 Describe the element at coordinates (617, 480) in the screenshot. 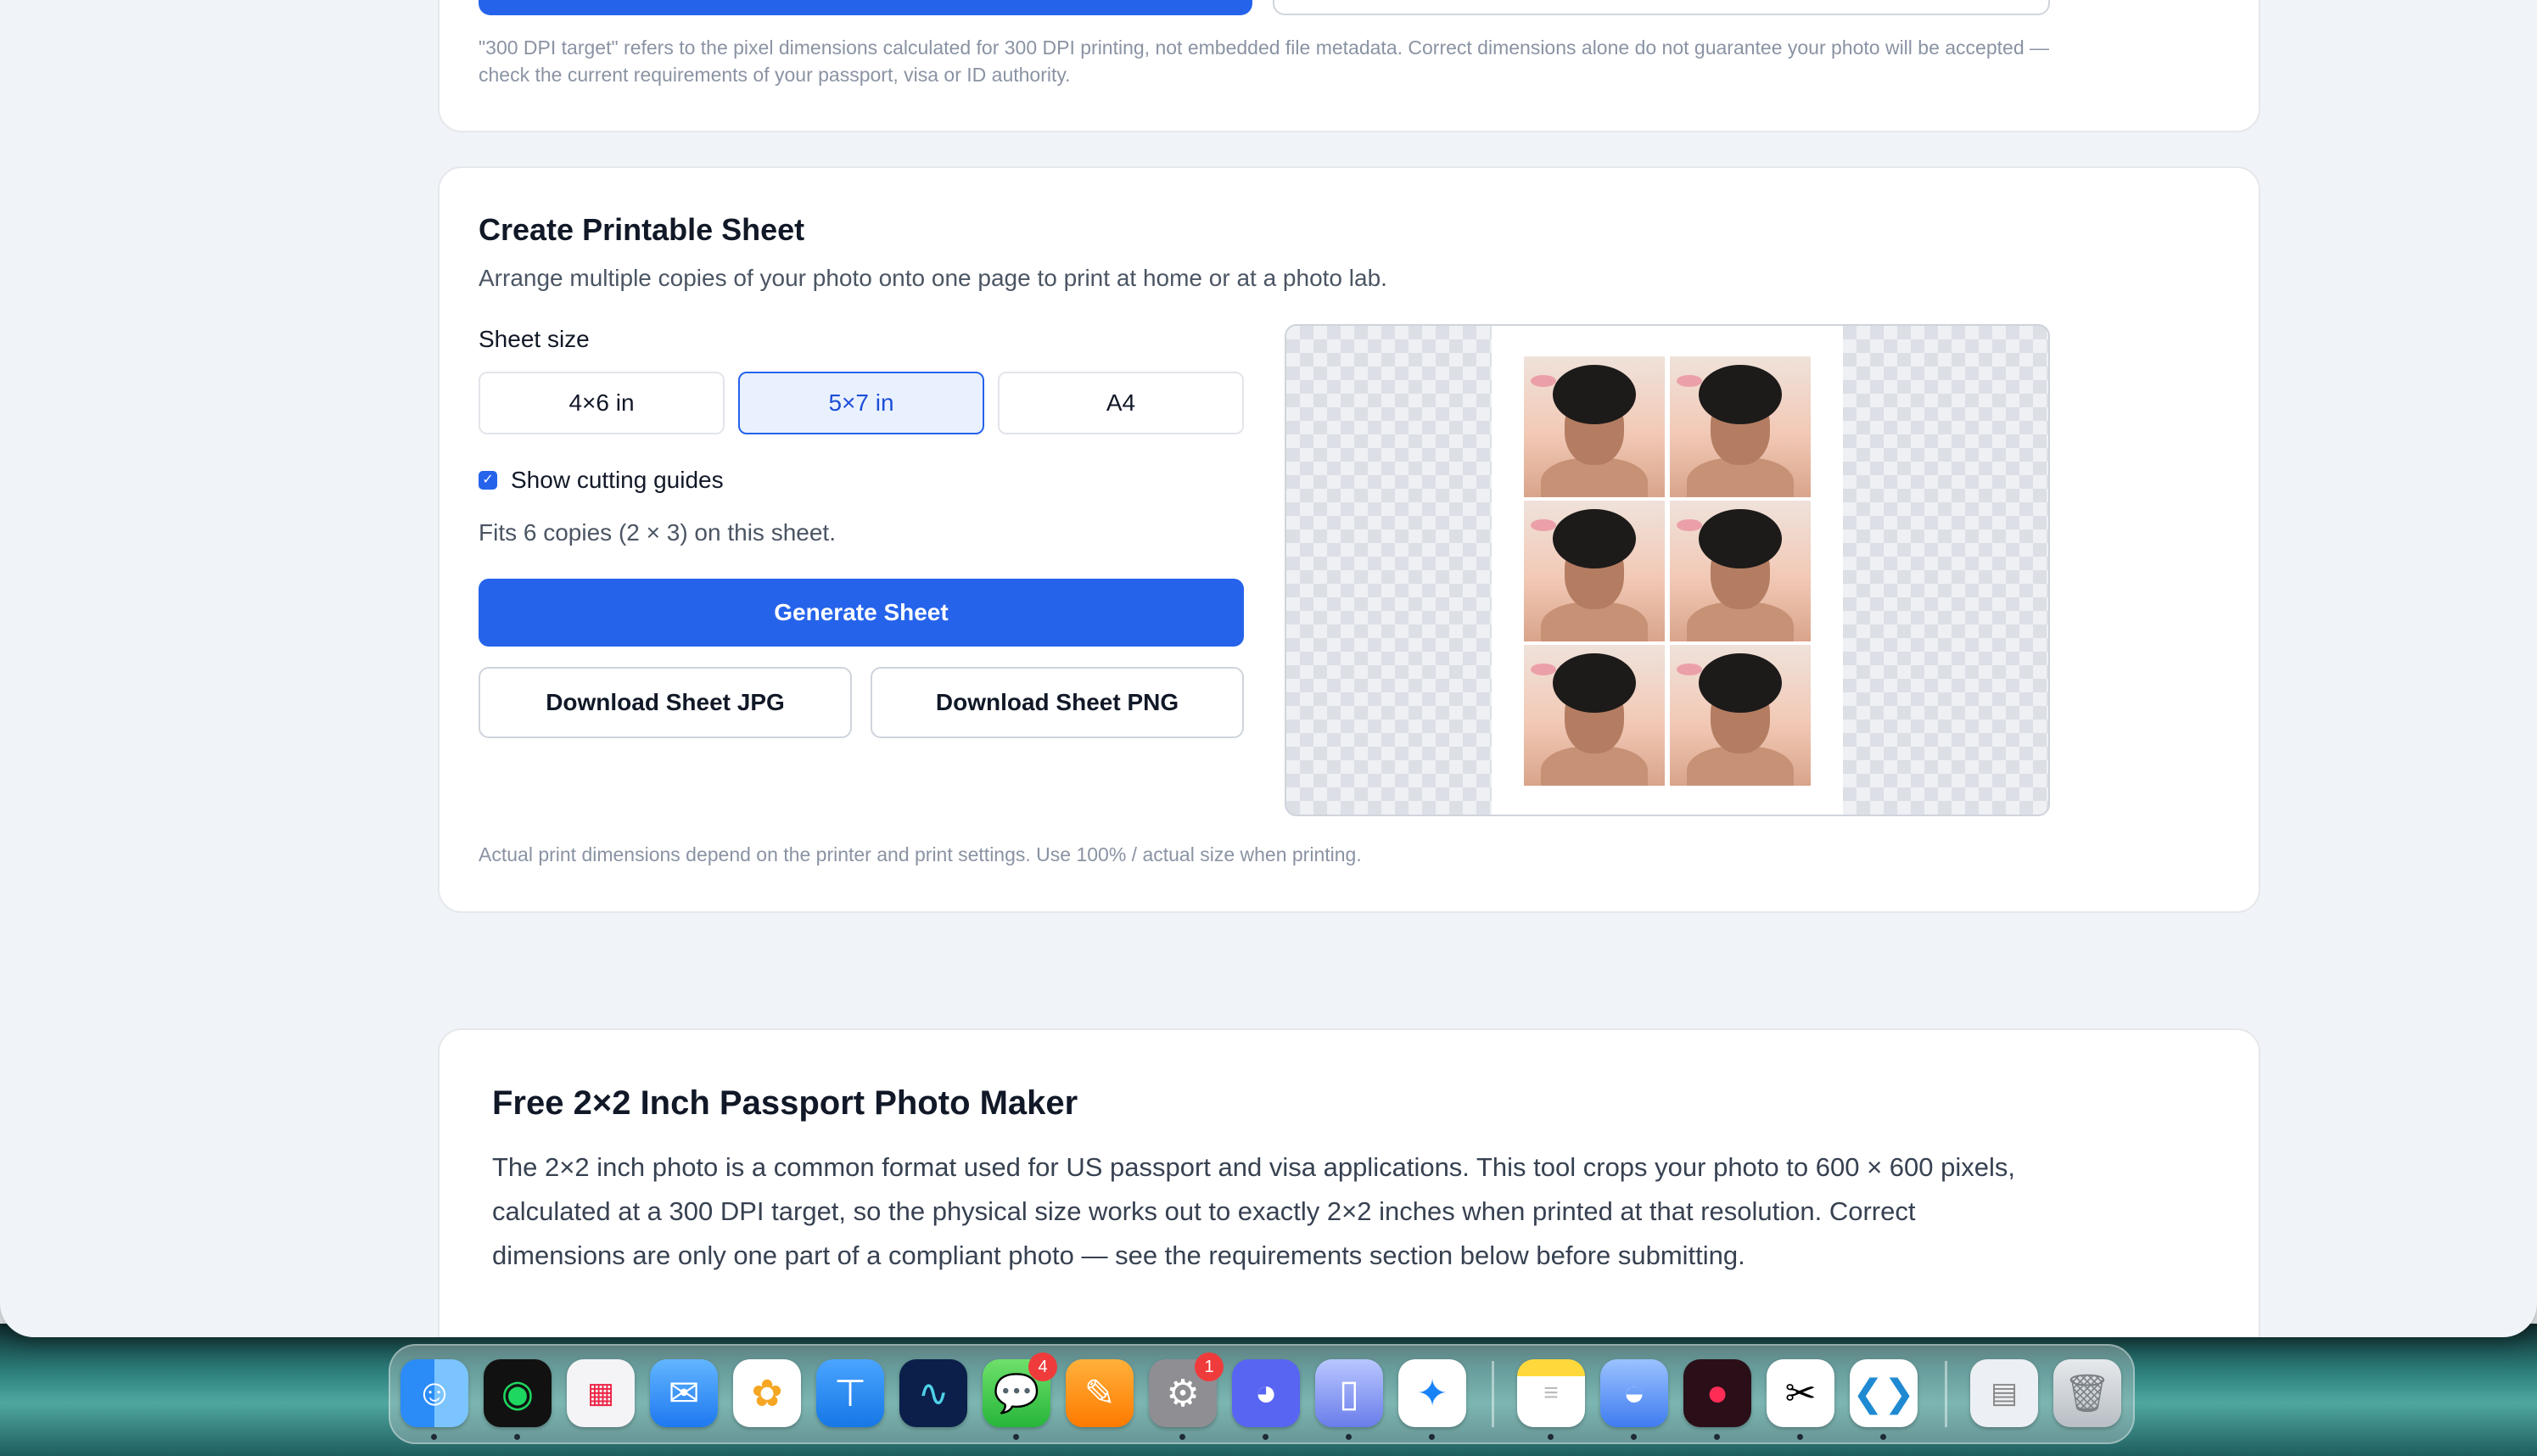

I see `cutting-guides-label: Show cutting guides` at that location.